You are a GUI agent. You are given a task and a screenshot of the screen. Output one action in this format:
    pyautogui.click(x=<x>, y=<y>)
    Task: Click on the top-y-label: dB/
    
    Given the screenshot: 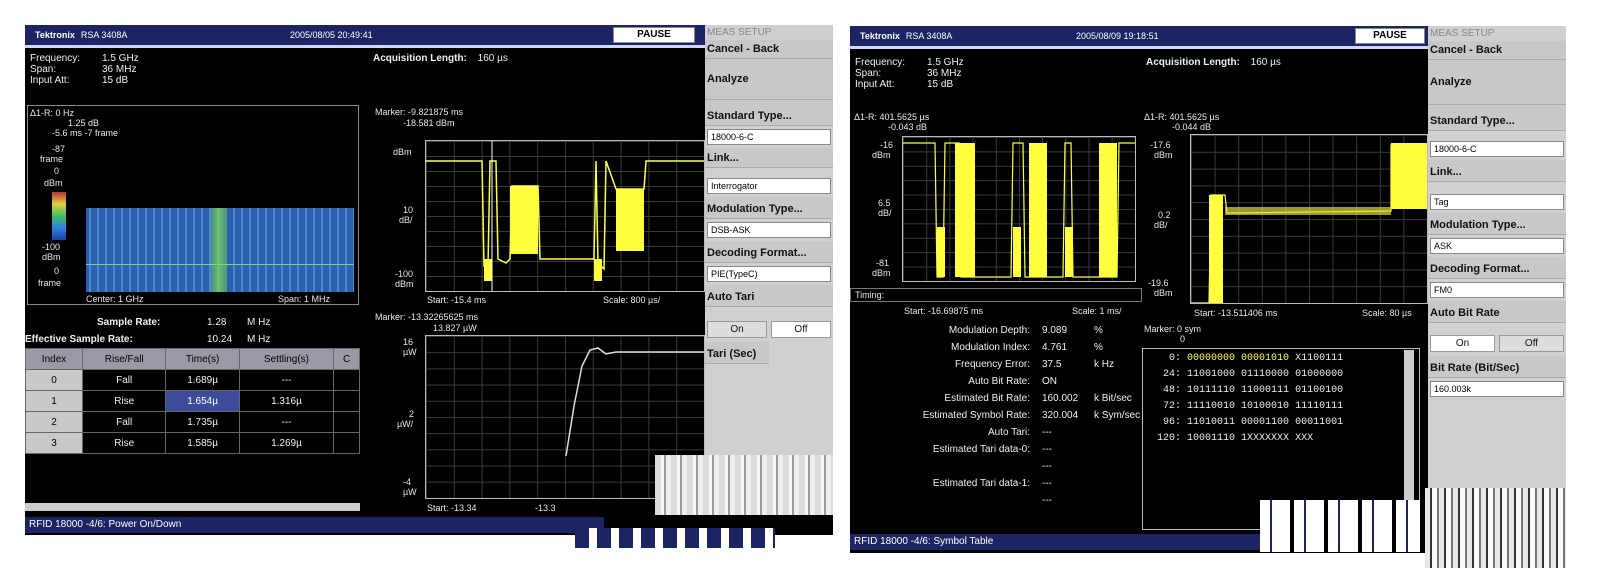 What is the action you would take?
    pyautogui.click(x=406, y=220)
    